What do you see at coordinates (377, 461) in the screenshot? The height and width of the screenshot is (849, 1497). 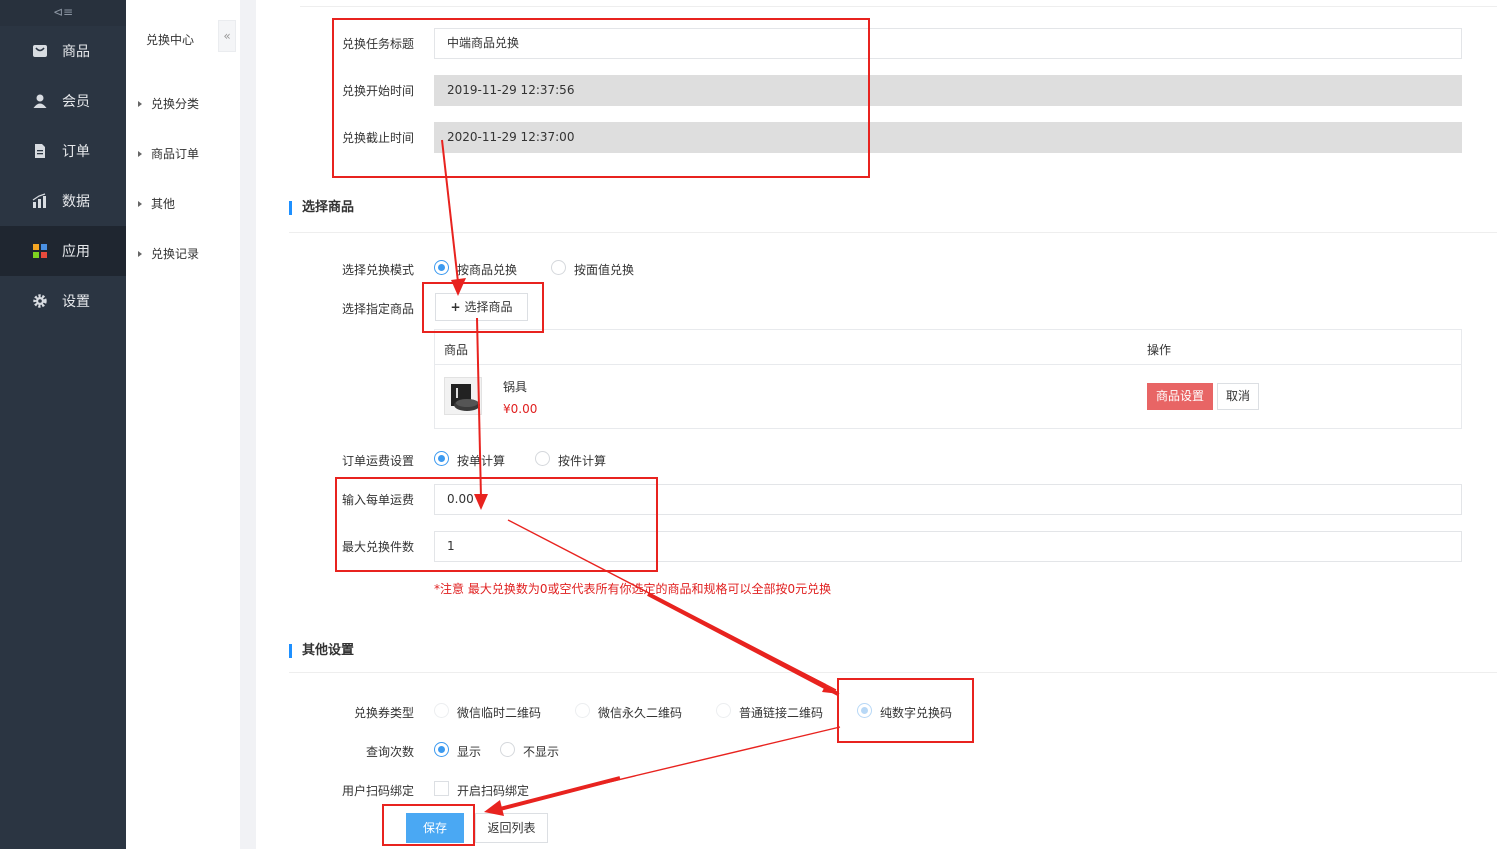 I see `freight-label: 订单运费设置` at bounding box center [377, 461].